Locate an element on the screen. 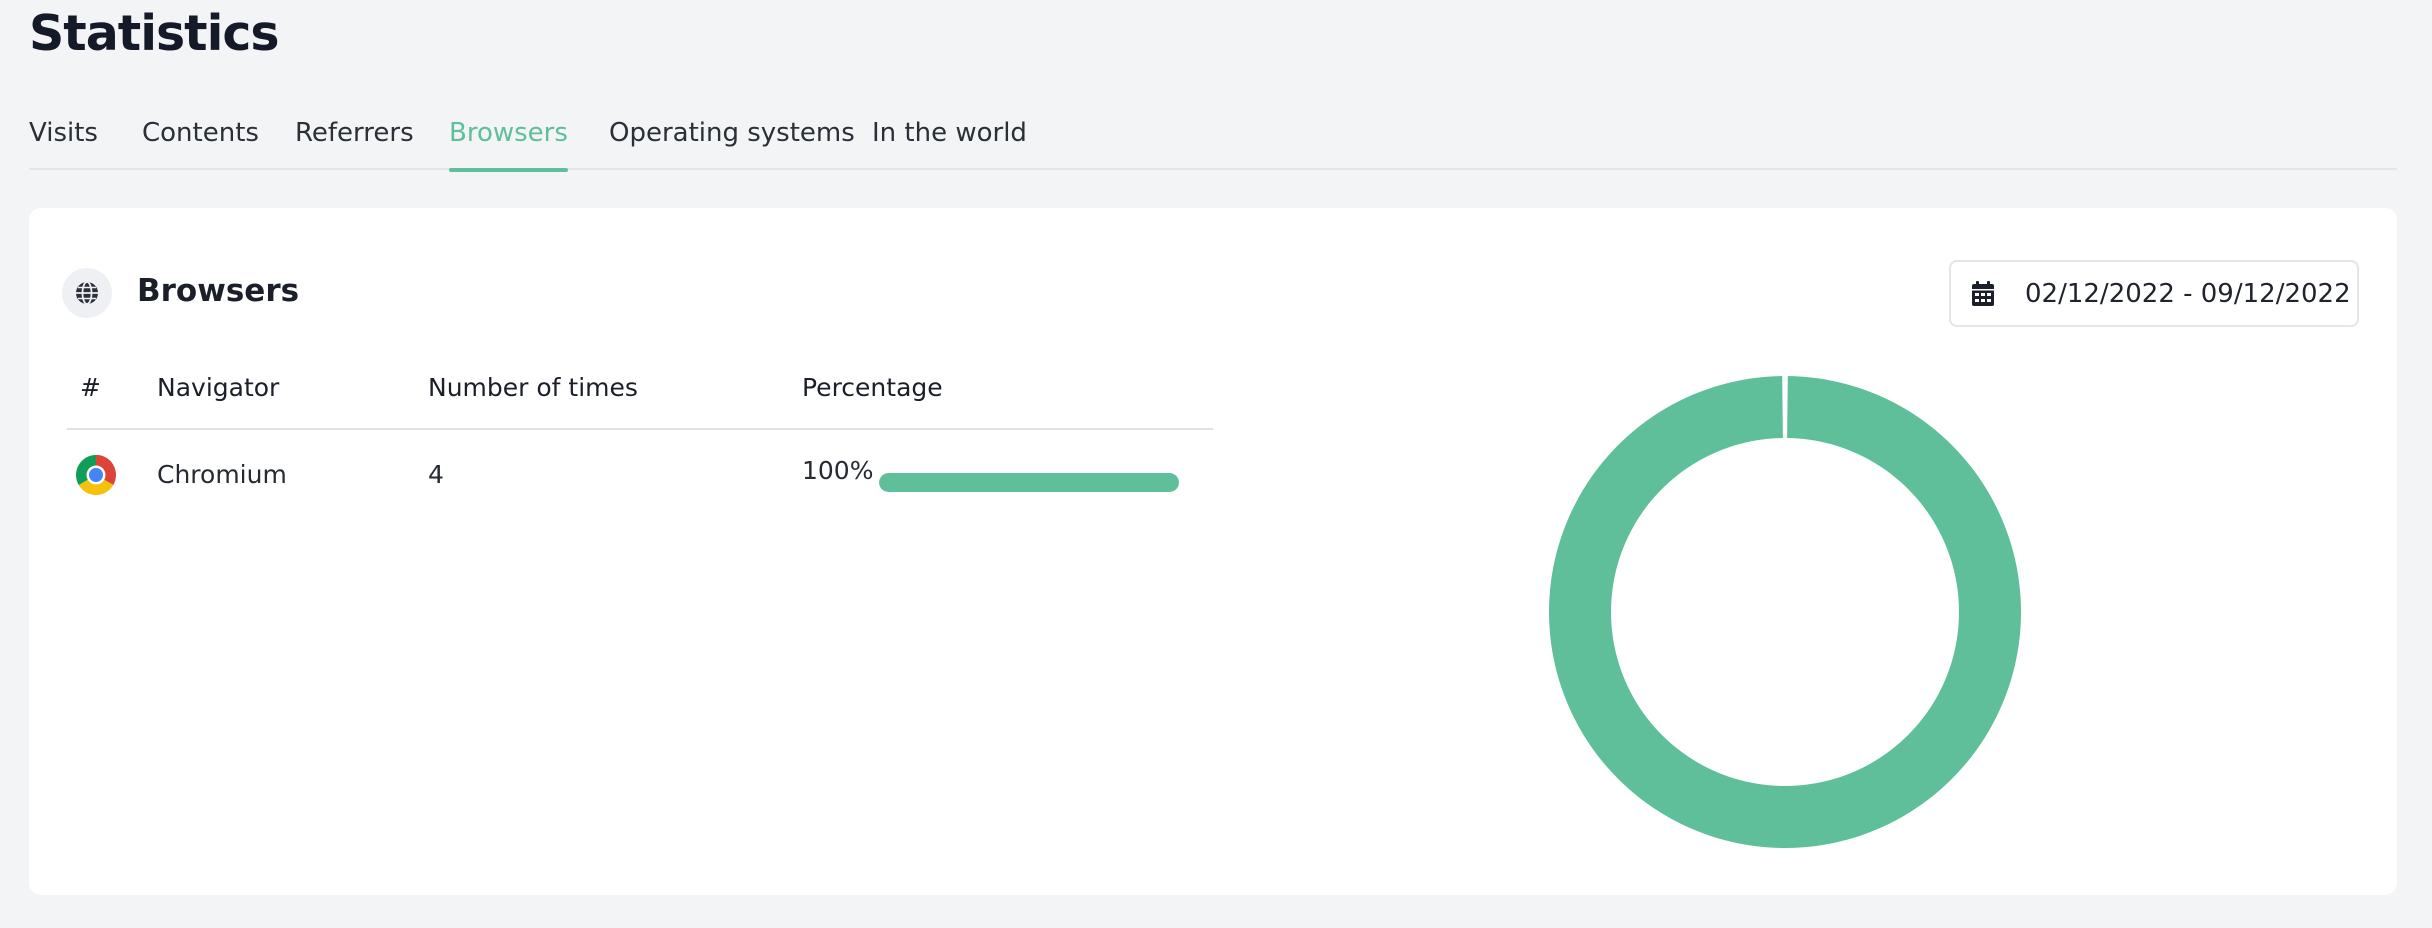 This screenshot has width=2432, height=928. tab-in-the-world: In the world is located at coordinates (949, 144).